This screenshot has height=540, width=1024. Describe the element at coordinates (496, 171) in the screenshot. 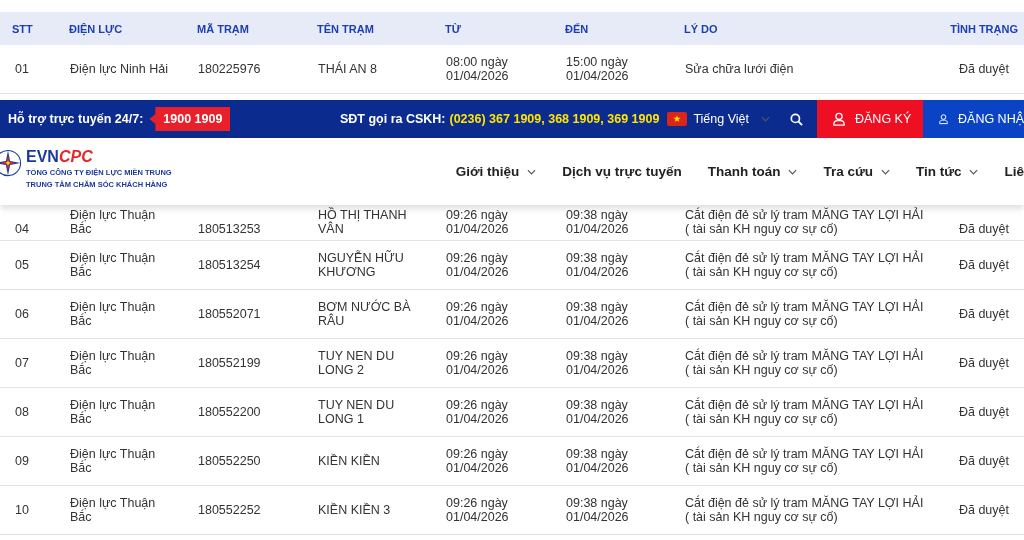

I see `nav-link: Giới thiệu` at that location.